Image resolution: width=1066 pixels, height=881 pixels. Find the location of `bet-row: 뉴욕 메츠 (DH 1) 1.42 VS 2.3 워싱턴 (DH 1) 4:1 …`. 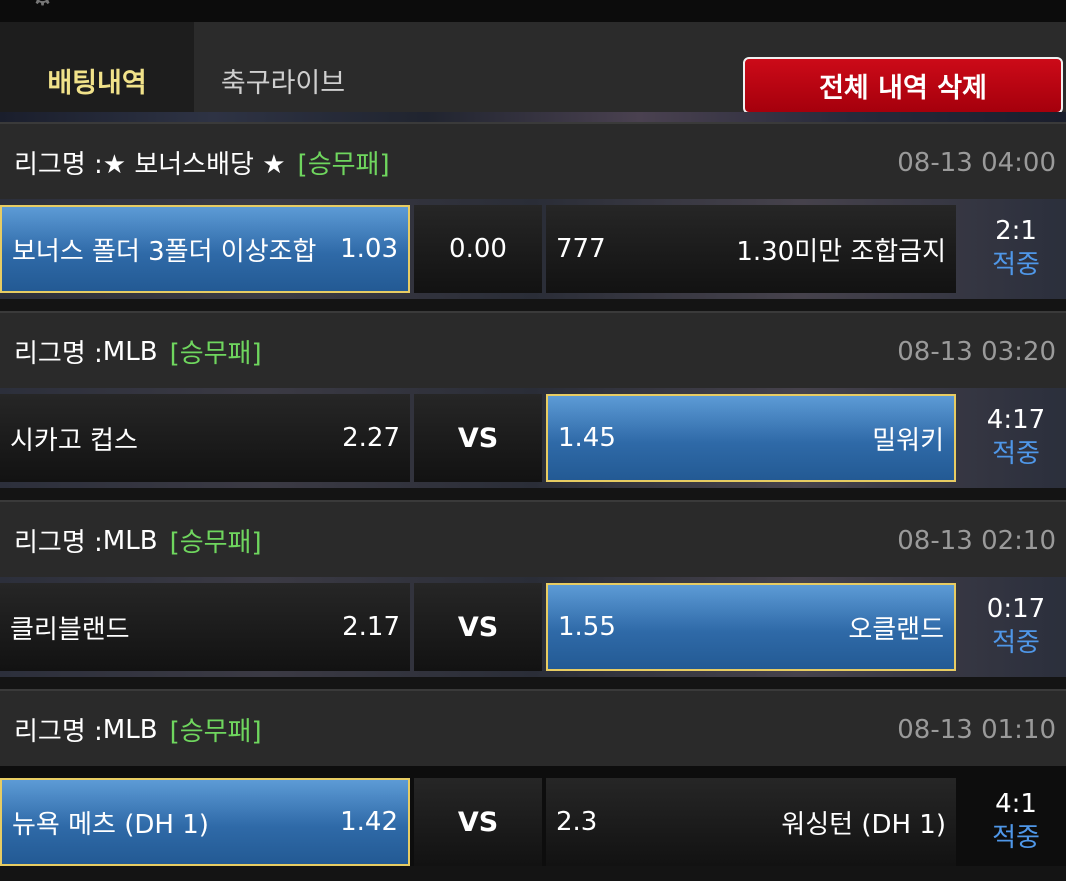

bet-row: 뉴욕 메츠 (DH 1) 1.42 VS 2.3 워싱턴 (DH 1) 4:1 … is located at coordinates (533, 816).